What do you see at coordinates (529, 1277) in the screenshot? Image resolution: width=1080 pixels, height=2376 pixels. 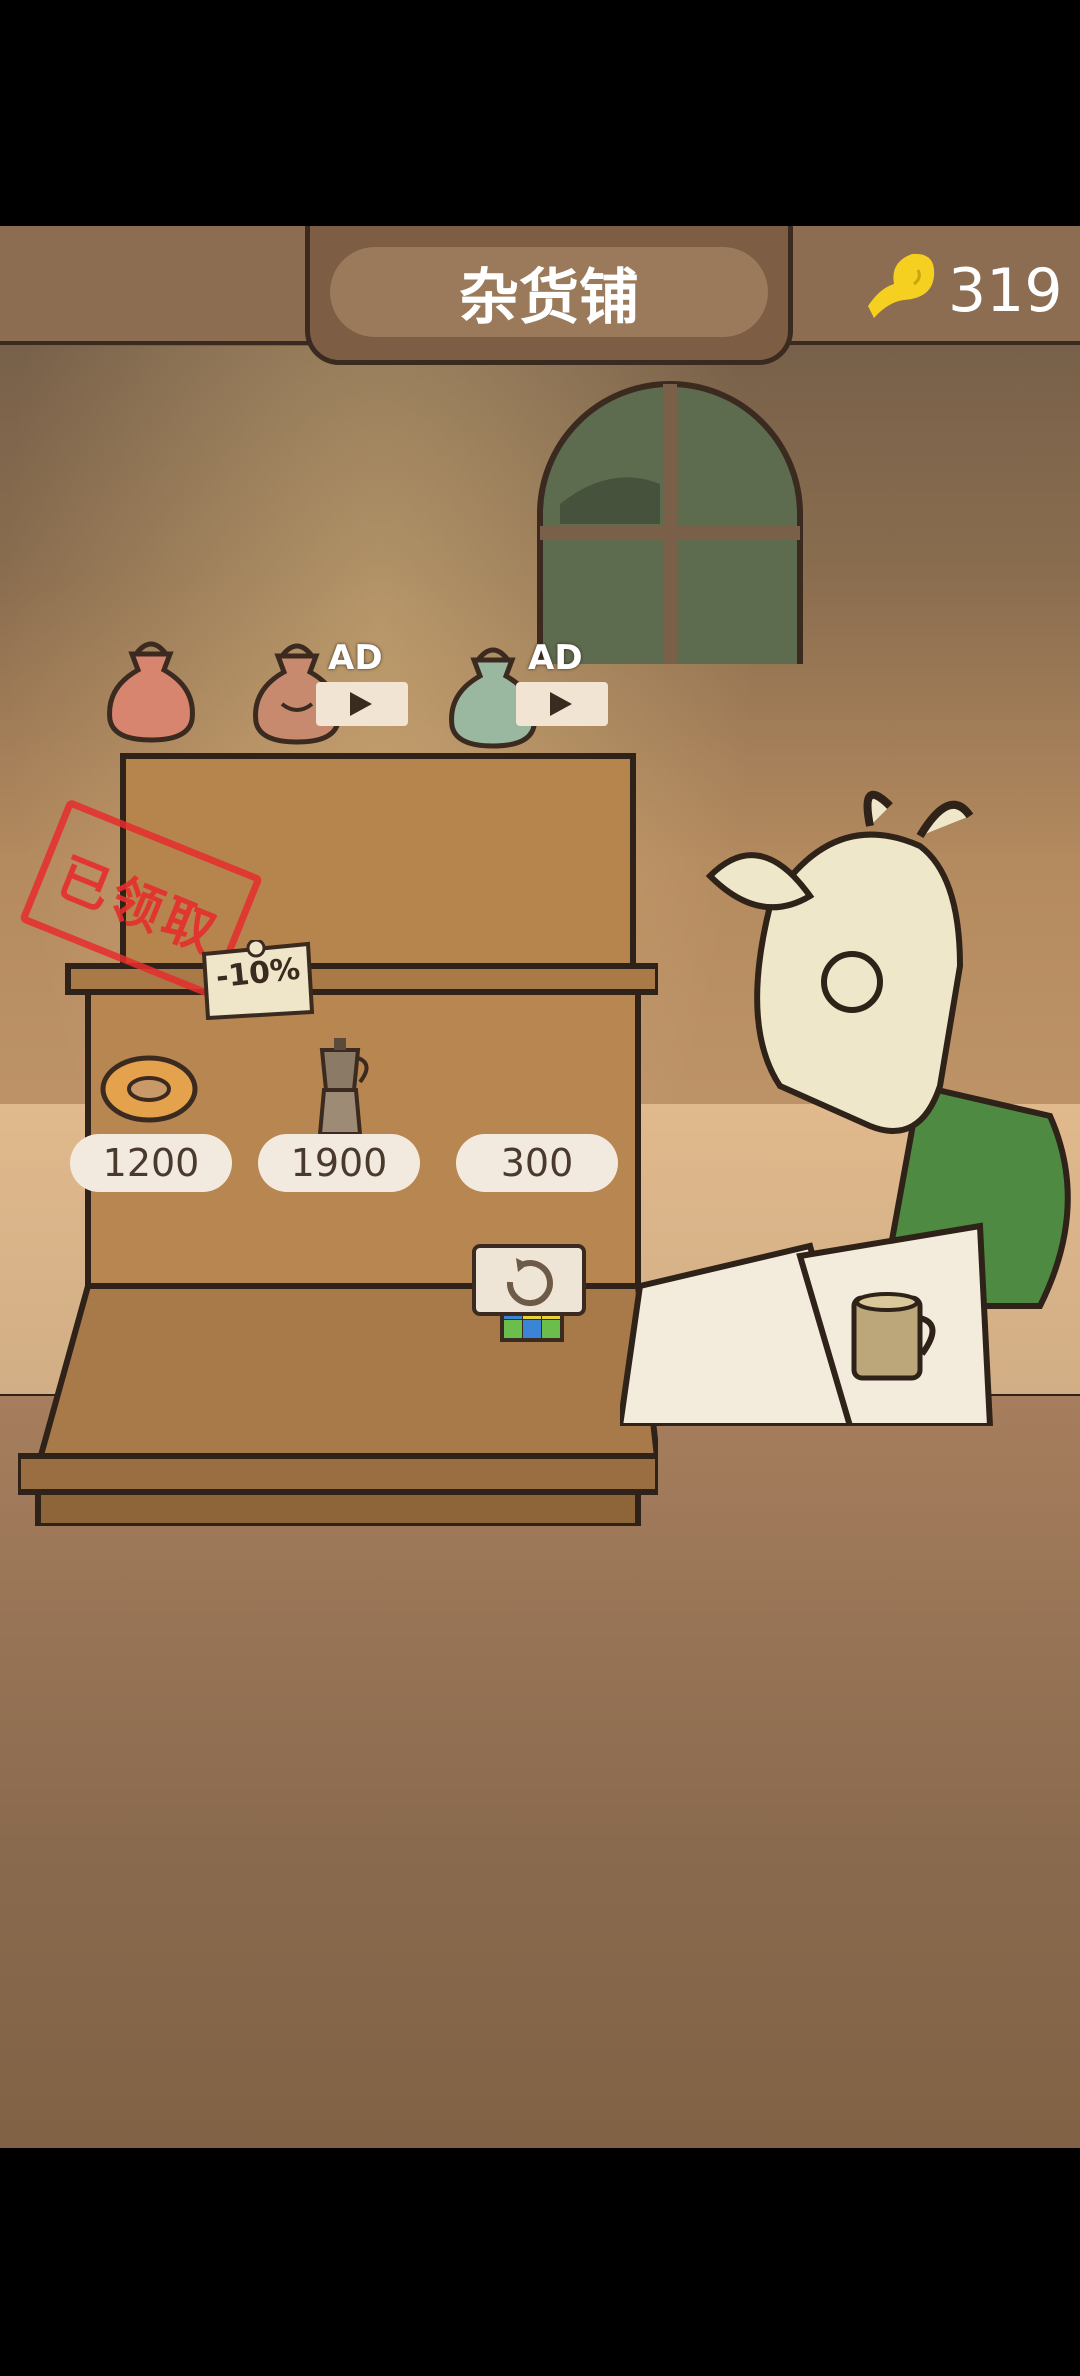 I see `refresh-icon` at bounding box center [529, 1277].